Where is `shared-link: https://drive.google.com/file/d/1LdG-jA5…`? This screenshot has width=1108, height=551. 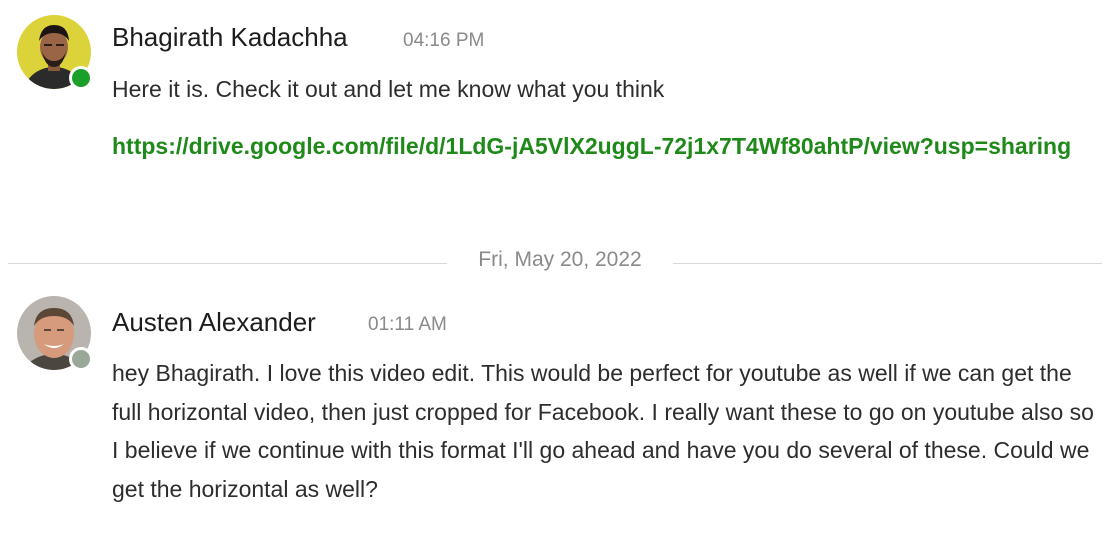
shared-link: https://drive.google.com/file/d/1LdG-jA5… is located at coordinates (604, 146).